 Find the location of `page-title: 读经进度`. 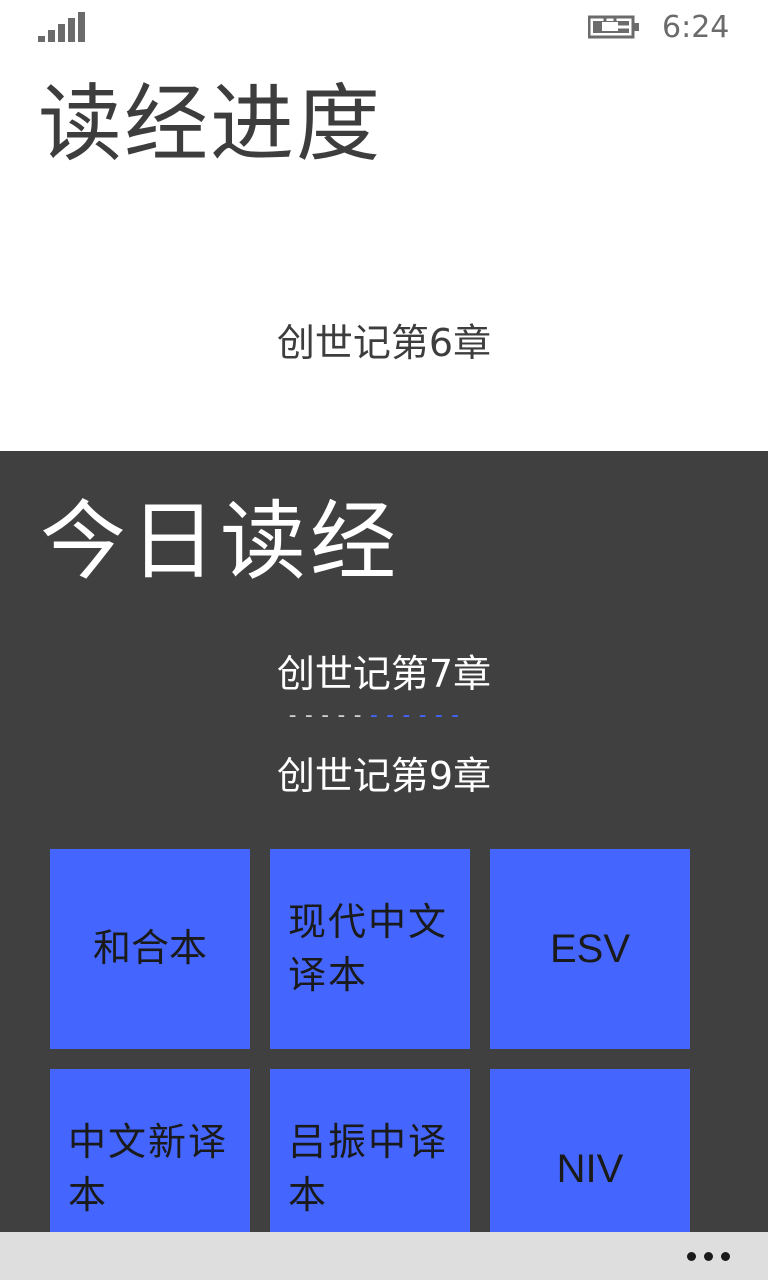

page-title: 读经进度 is located at coordinates (210, 124).